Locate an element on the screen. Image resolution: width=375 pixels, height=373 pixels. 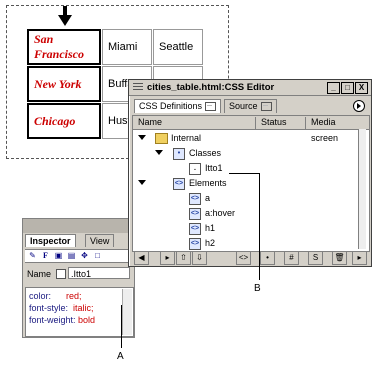
rule-label: Itto1 is located at coordinates (214, 168).